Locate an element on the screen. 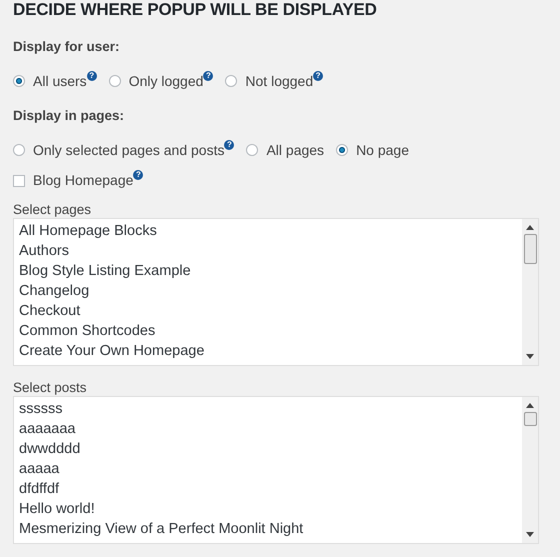 Image resolution: width=560 pixels, height=557 pixels. field-label: Select pages is located at coordinates (52, 210).